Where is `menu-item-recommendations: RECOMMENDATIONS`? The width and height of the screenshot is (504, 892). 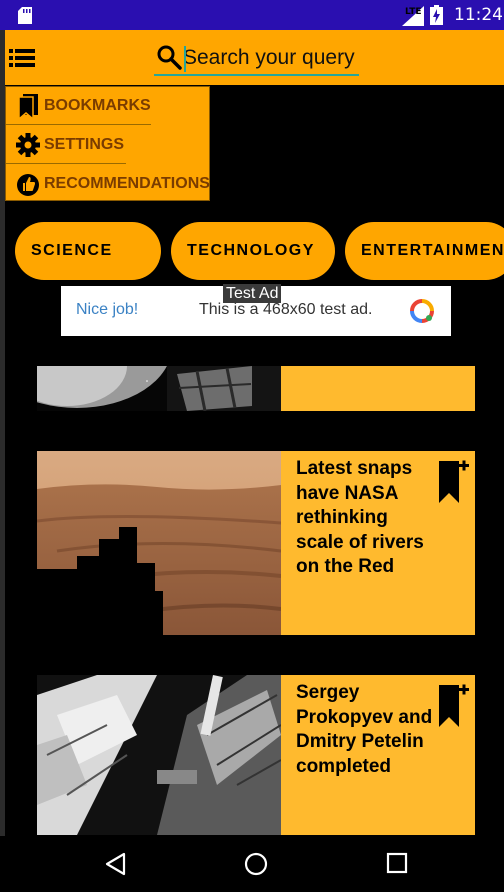 menu-item-recommendations: RECOMMENDATIONS is located at coordinates (108, 184).